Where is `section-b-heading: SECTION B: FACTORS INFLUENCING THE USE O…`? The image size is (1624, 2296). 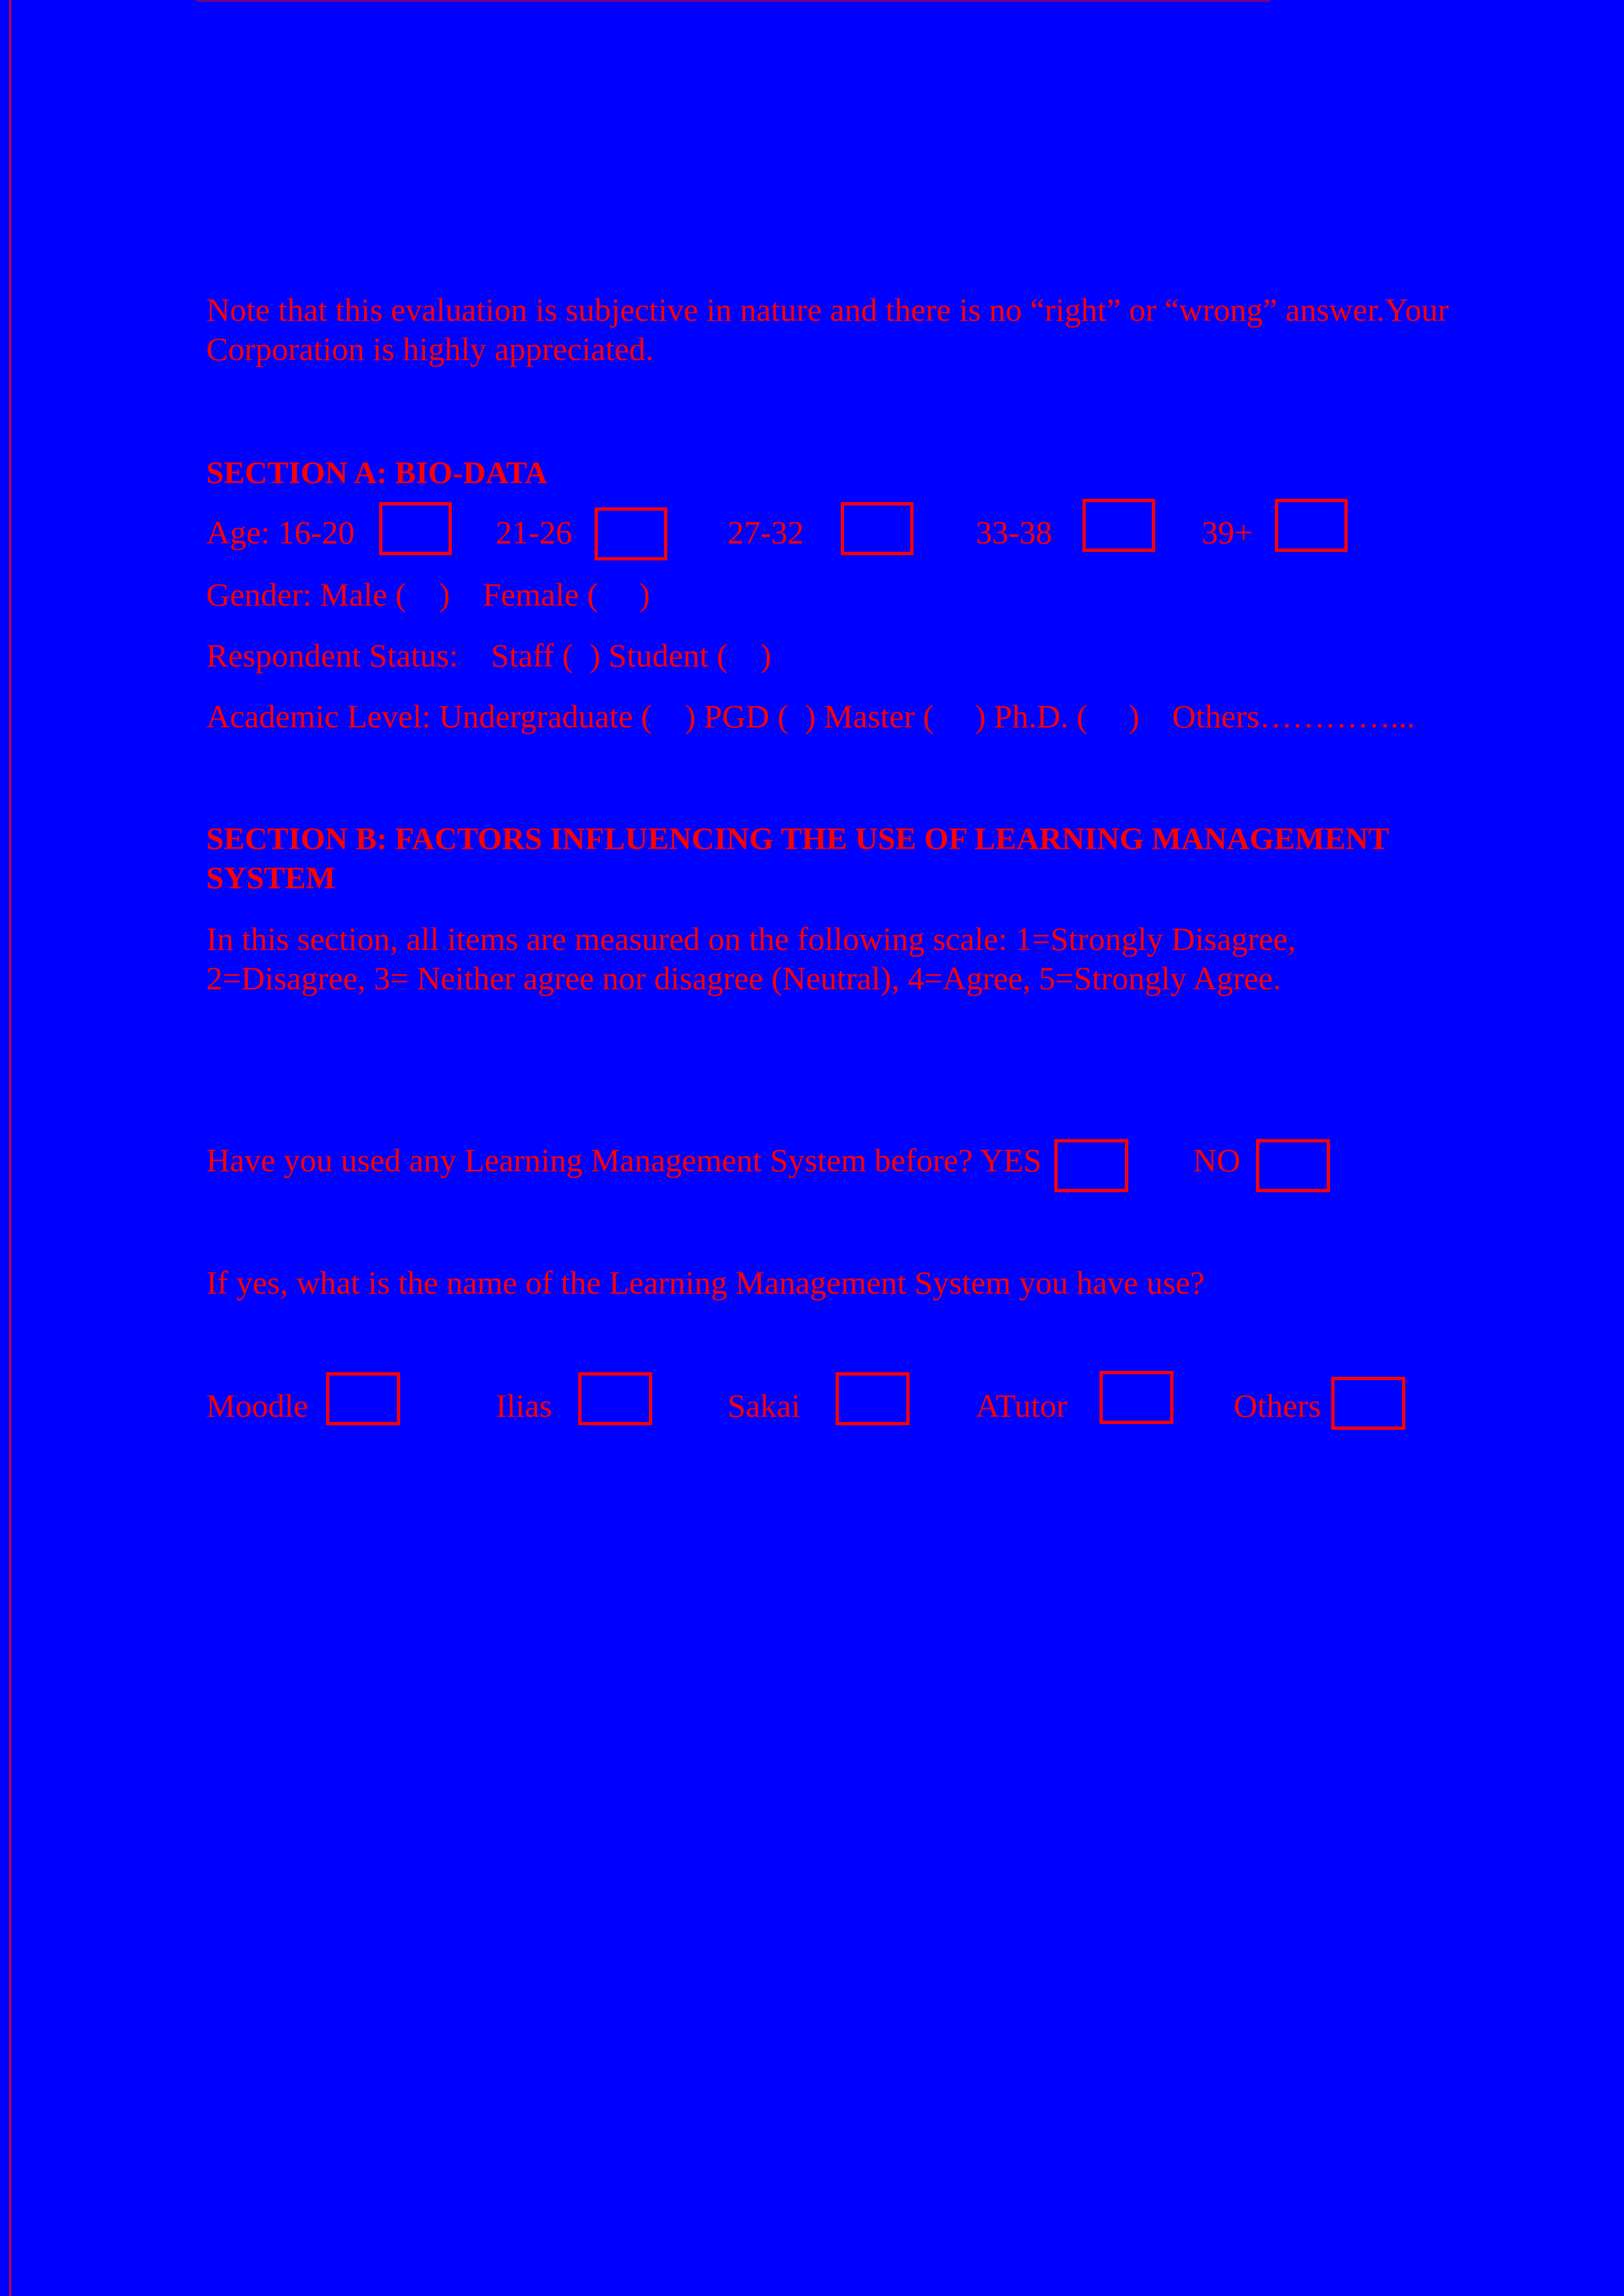
section-b-heading: SECTION B: FACTORS INFLUENCING THE USE O… is located at coordinates (797, 859).